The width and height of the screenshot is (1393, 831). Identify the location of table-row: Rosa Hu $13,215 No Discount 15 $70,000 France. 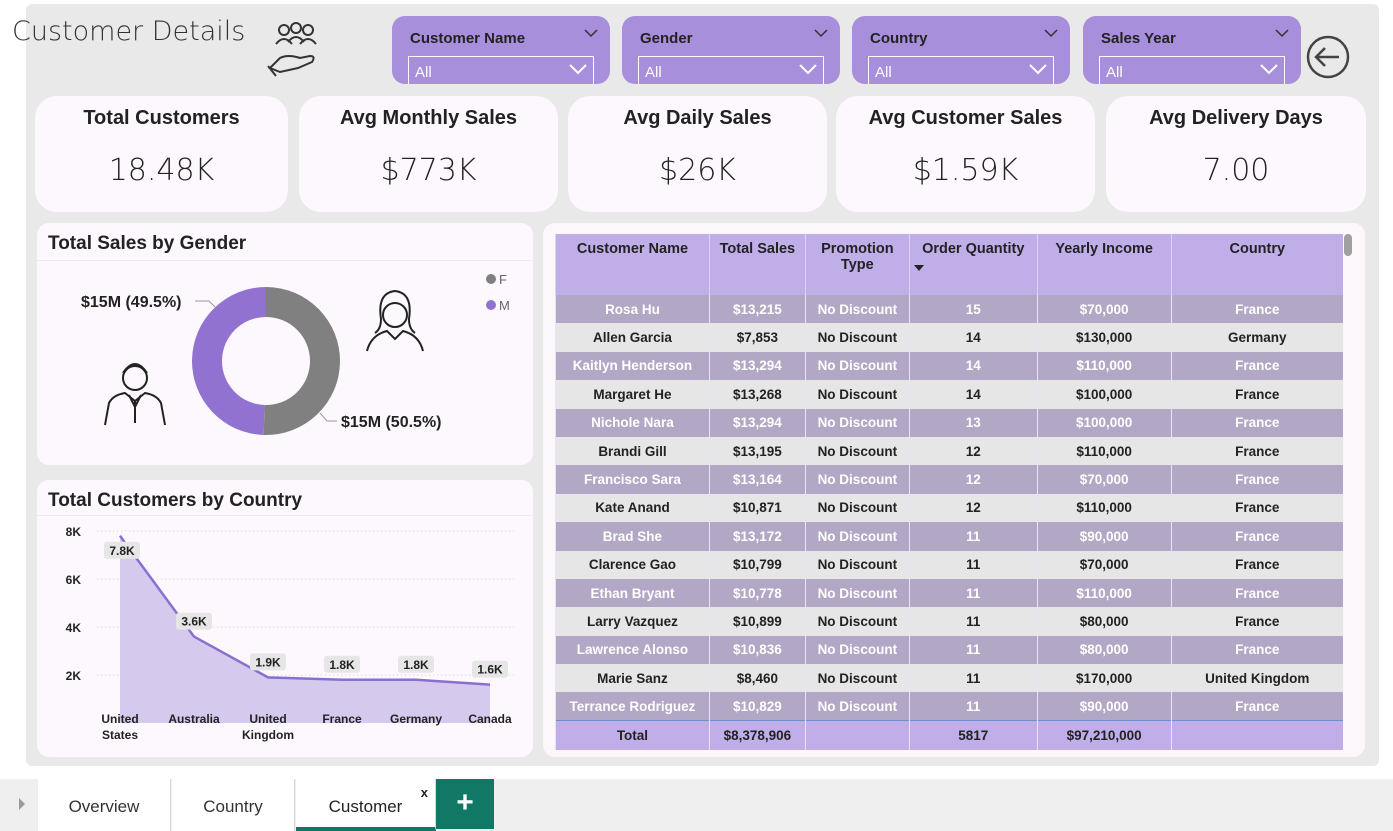
(949, 309).